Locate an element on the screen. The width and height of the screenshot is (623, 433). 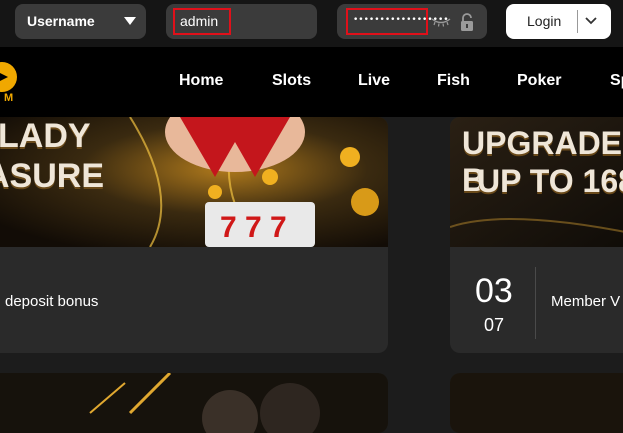
login-type-select: Username is located at coordinates (80, 21).